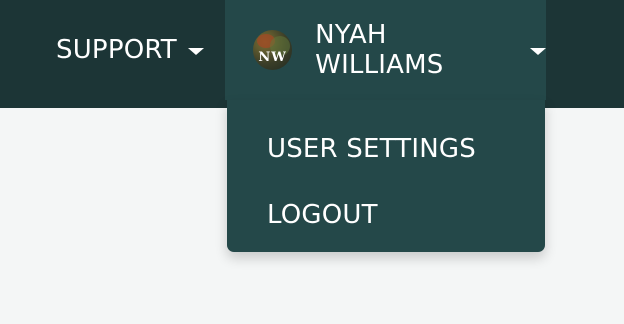 The image size is (624, 324). Describe the element at coordinates (272, 57) in the screenshot. I see `avatar-initials: NW` at that location.